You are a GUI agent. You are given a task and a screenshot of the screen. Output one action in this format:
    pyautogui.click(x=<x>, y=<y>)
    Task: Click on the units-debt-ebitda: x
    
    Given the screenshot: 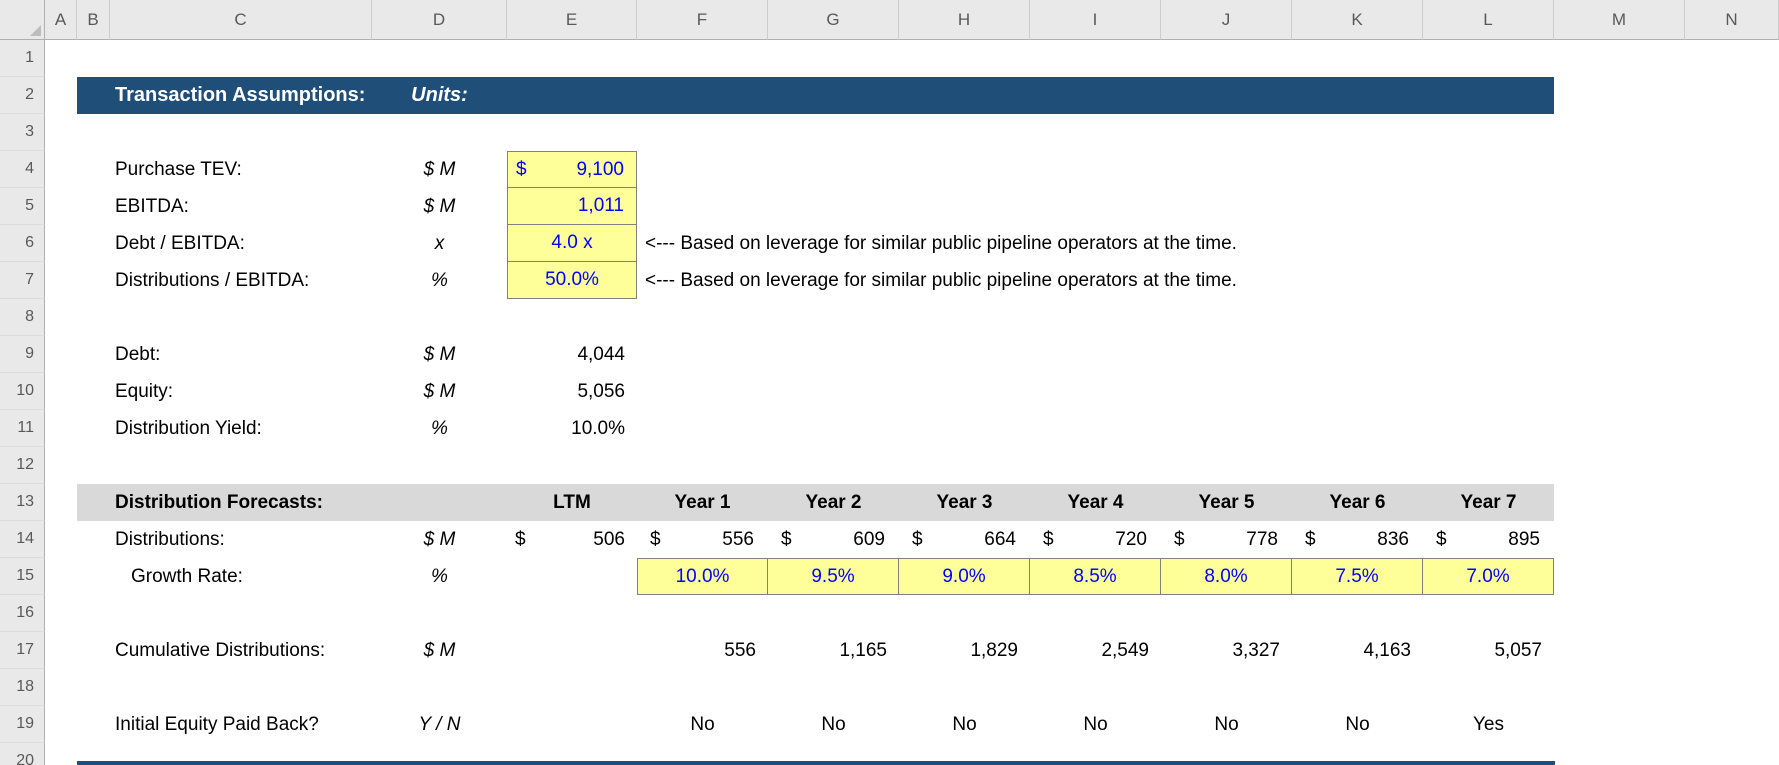 What is the action you would take?
    pyautogui.click(x=439, y=243)
    